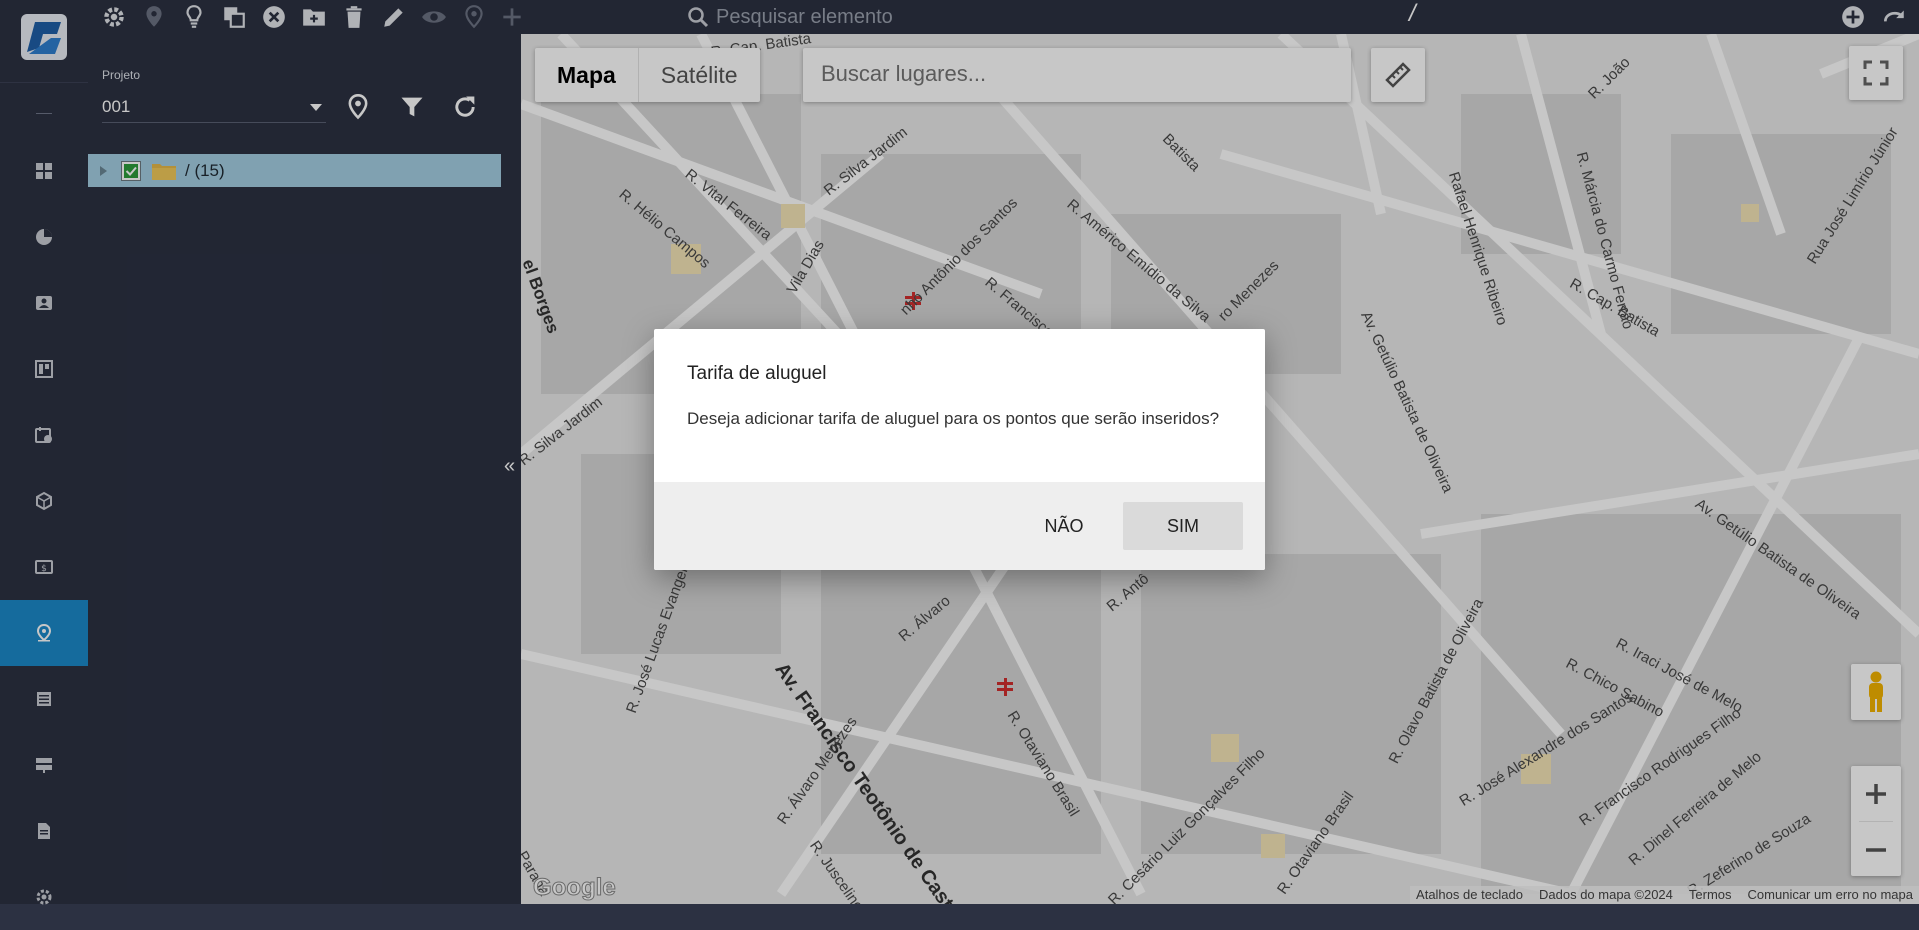 The image size is (1919, 930). What do you see at coordinates (1064, 526) in the screenshot?
I see `no-button: NÃO` at bounding box center [1064, 526].